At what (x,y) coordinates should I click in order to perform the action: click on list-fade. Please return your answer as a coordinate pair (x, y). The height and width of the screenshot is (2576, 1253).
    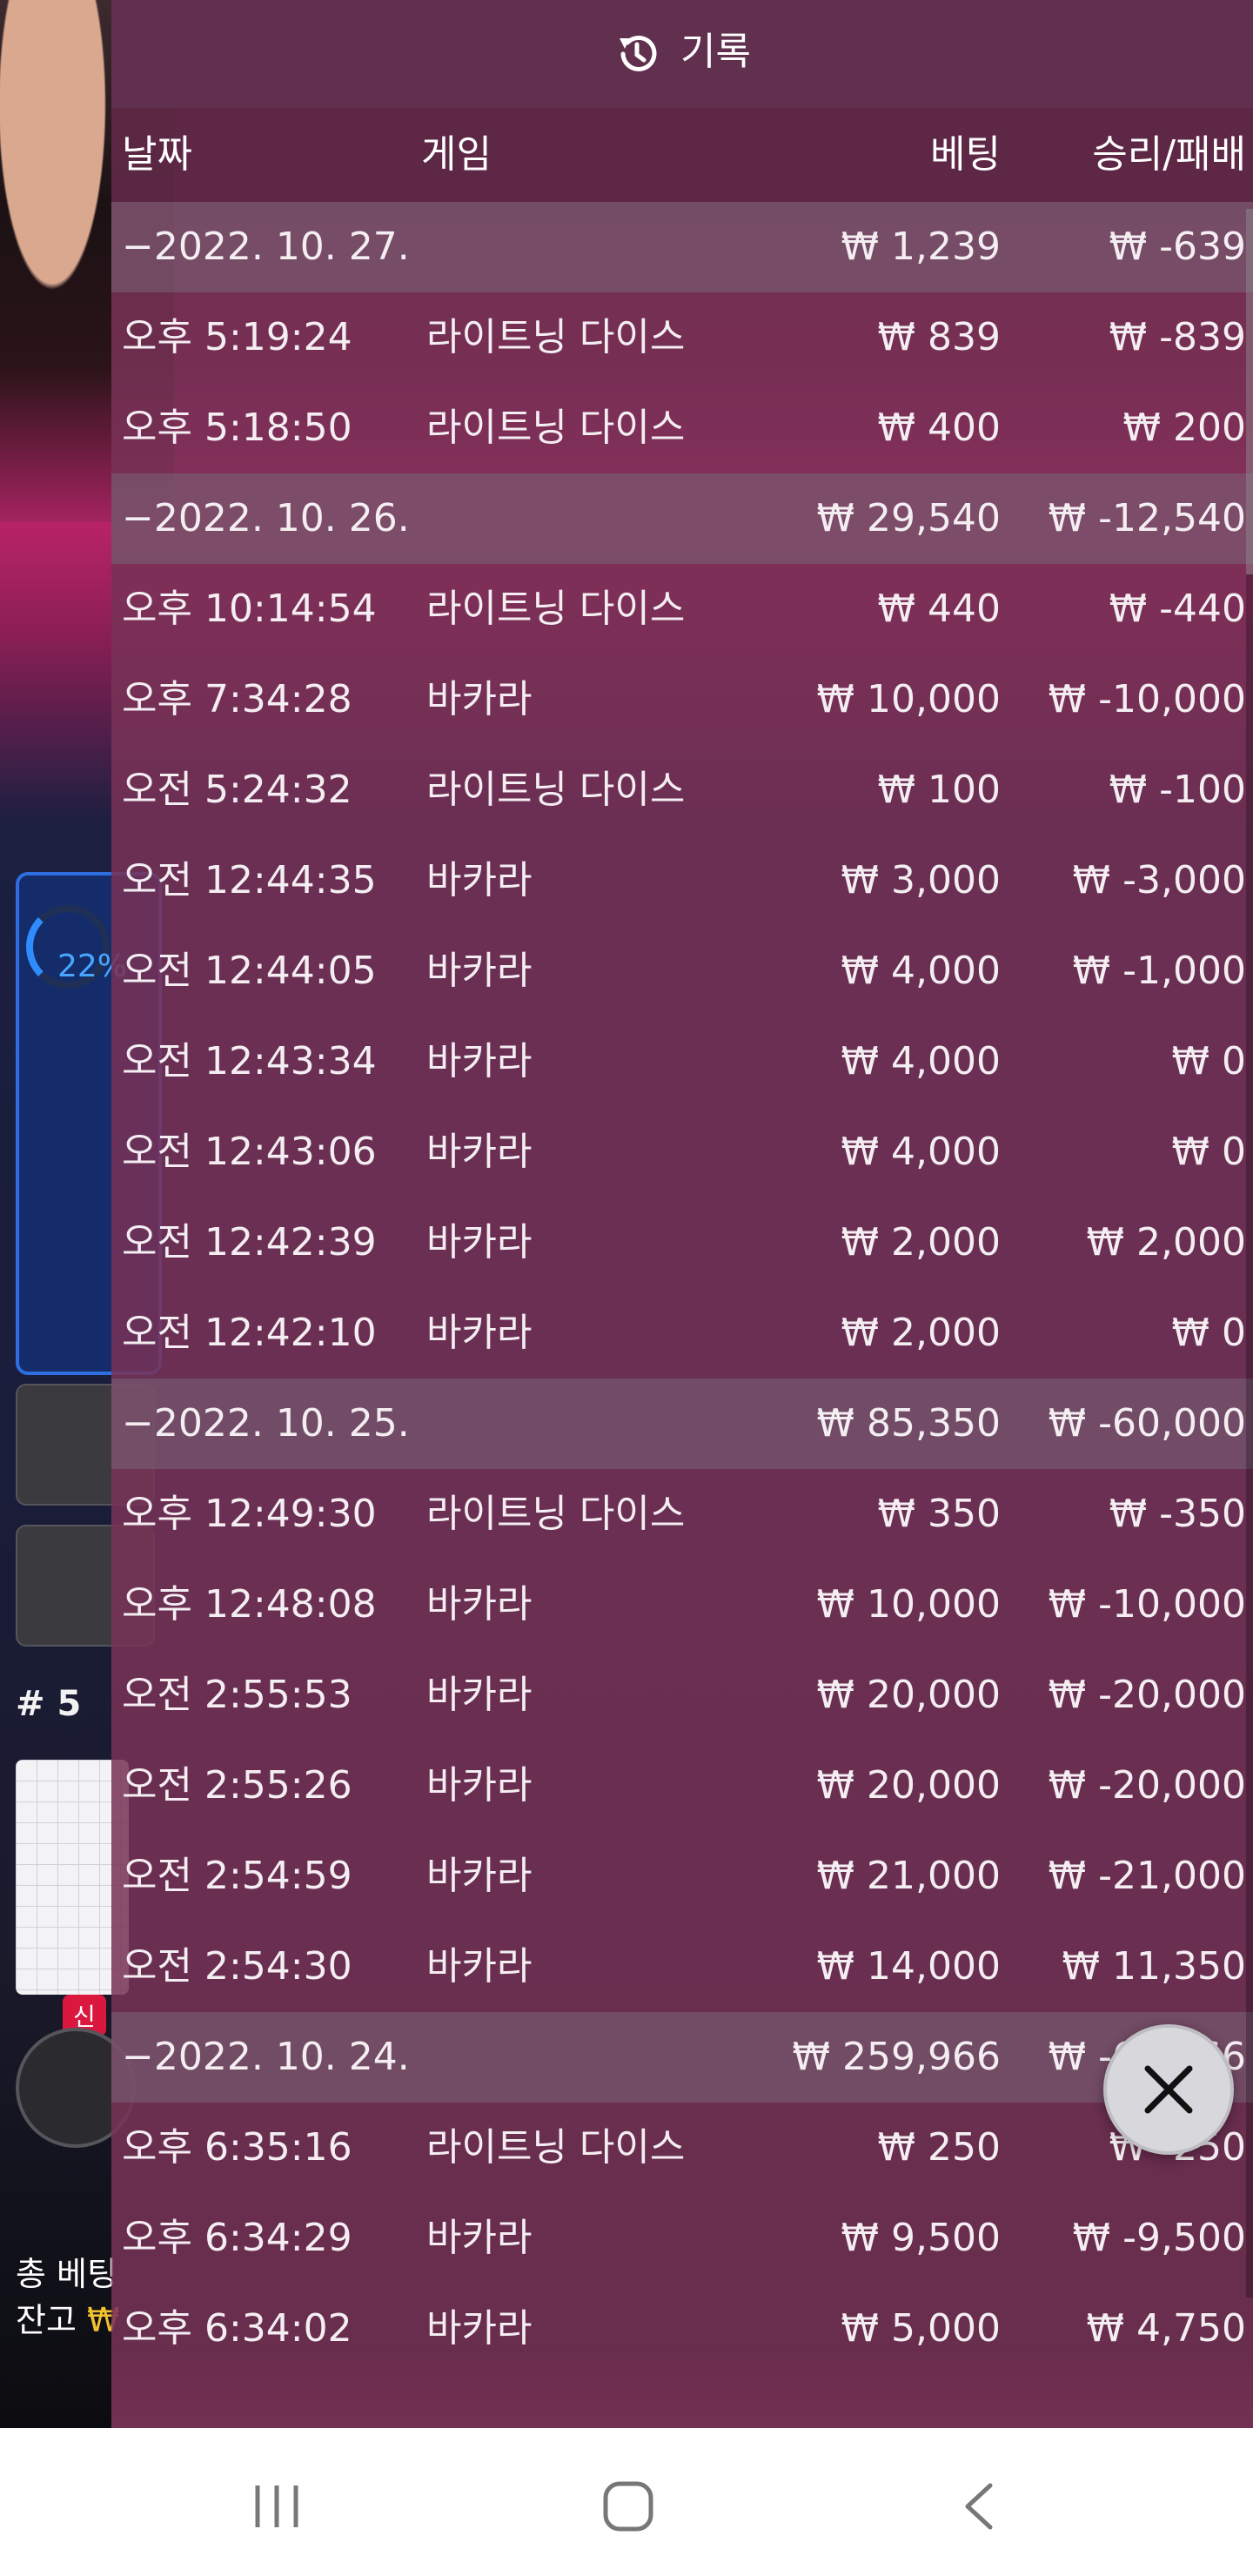
    Looking at the image, I should click on (682, 2389).